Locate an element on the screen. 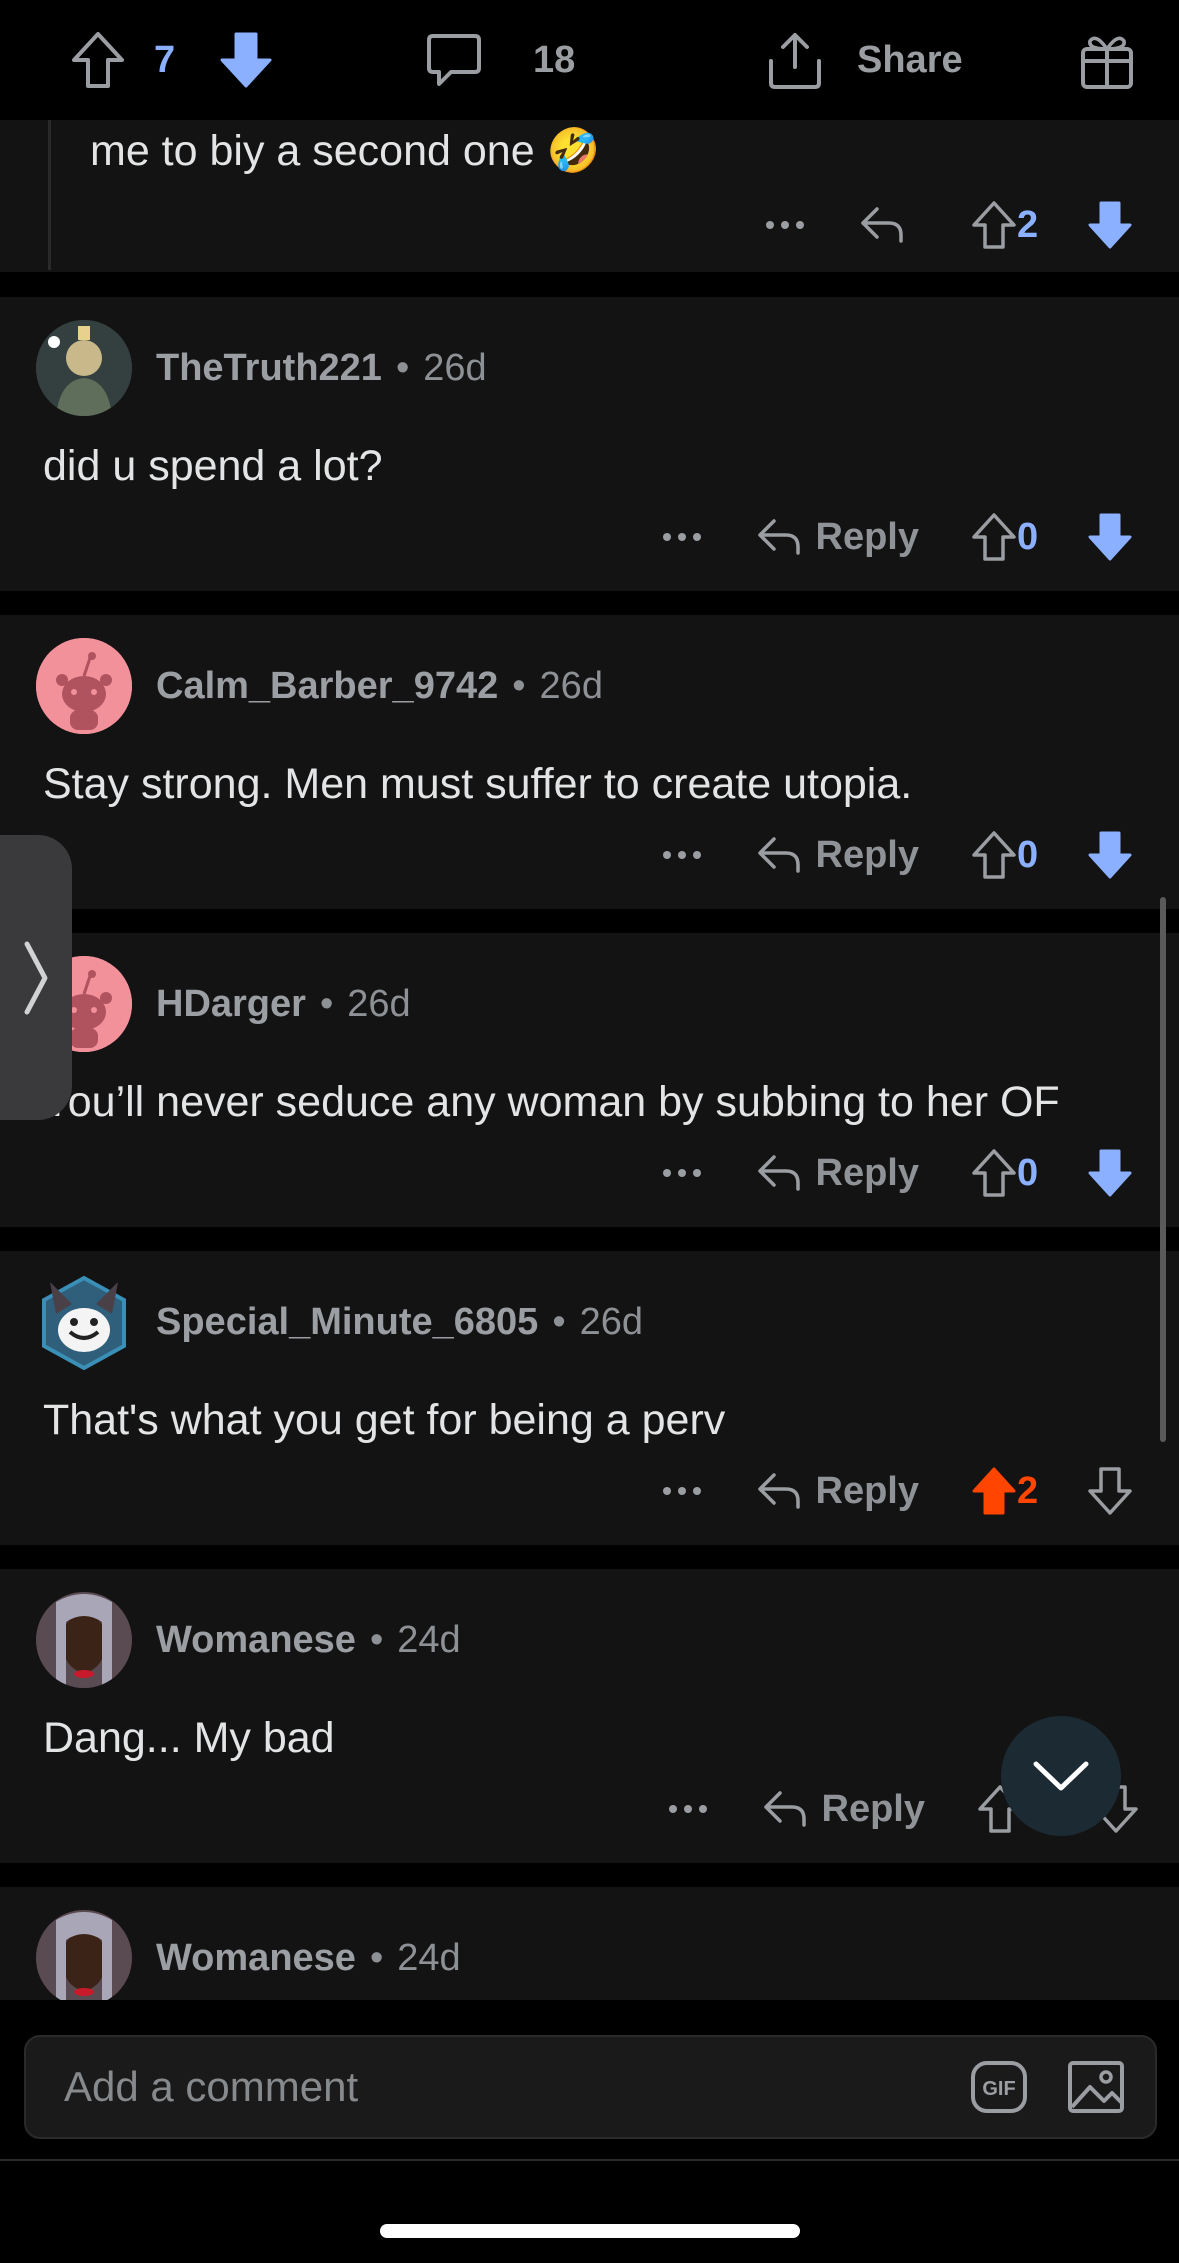  comment-meta: TheTruth221 • 26d is located at coordinates (321, 368).